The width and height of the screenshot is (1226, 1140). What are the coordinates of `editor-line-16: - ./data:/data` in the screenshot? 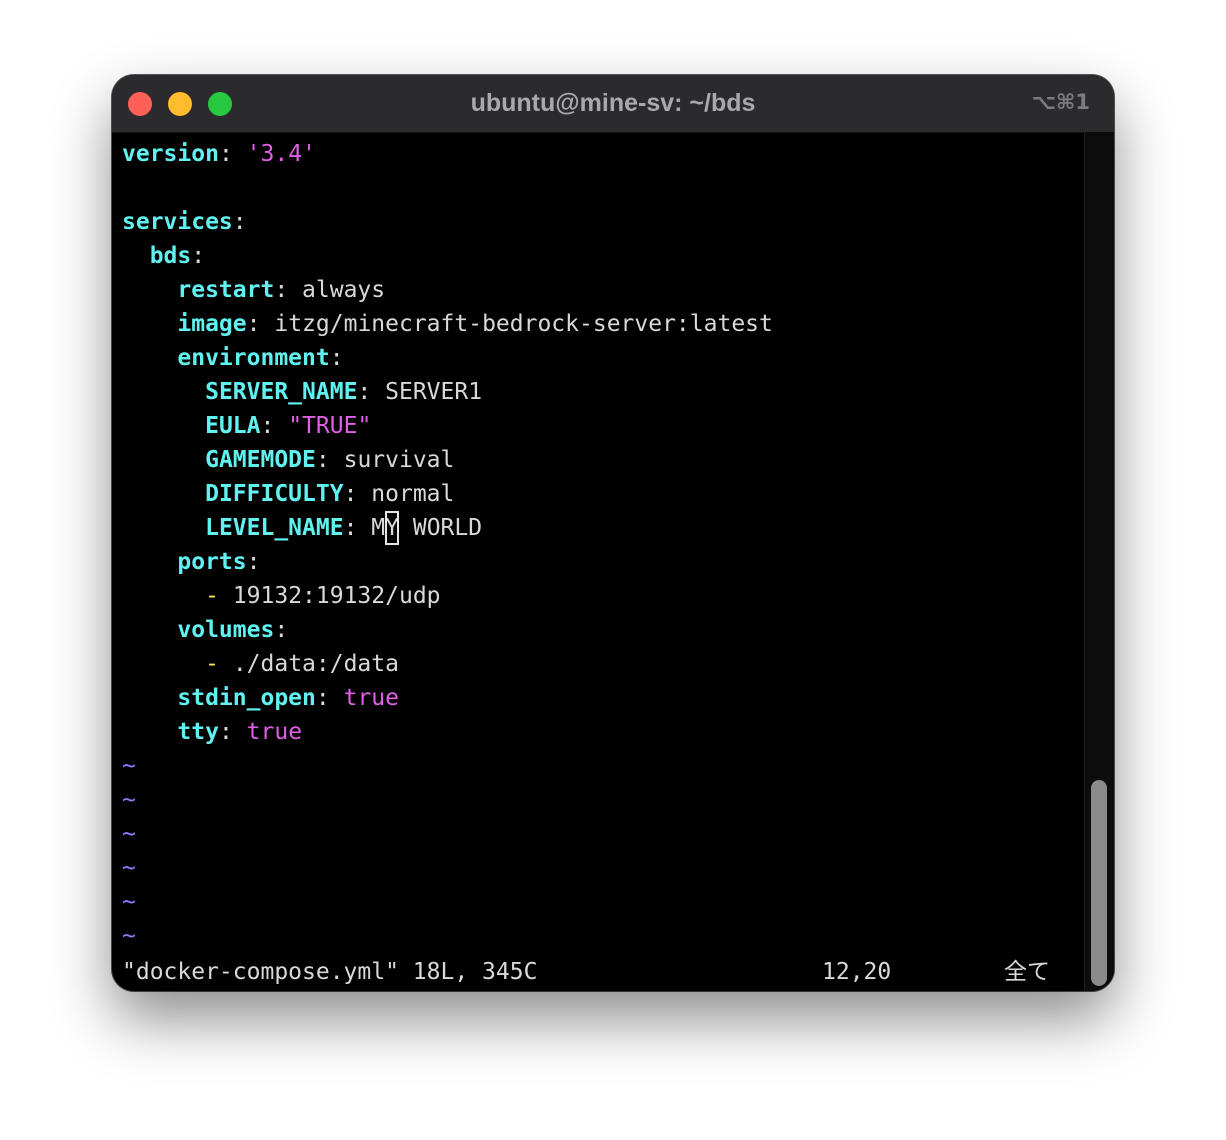 It's located at (602, 664).